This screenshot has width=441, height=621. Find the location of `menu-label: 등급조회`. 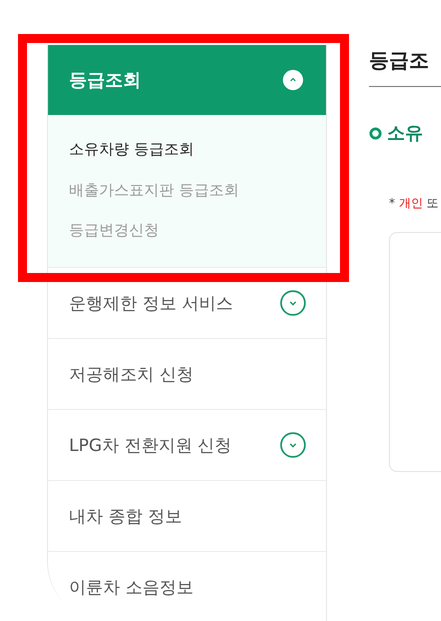

menu-label: 등급조회 is located at coordinates (105, 80).